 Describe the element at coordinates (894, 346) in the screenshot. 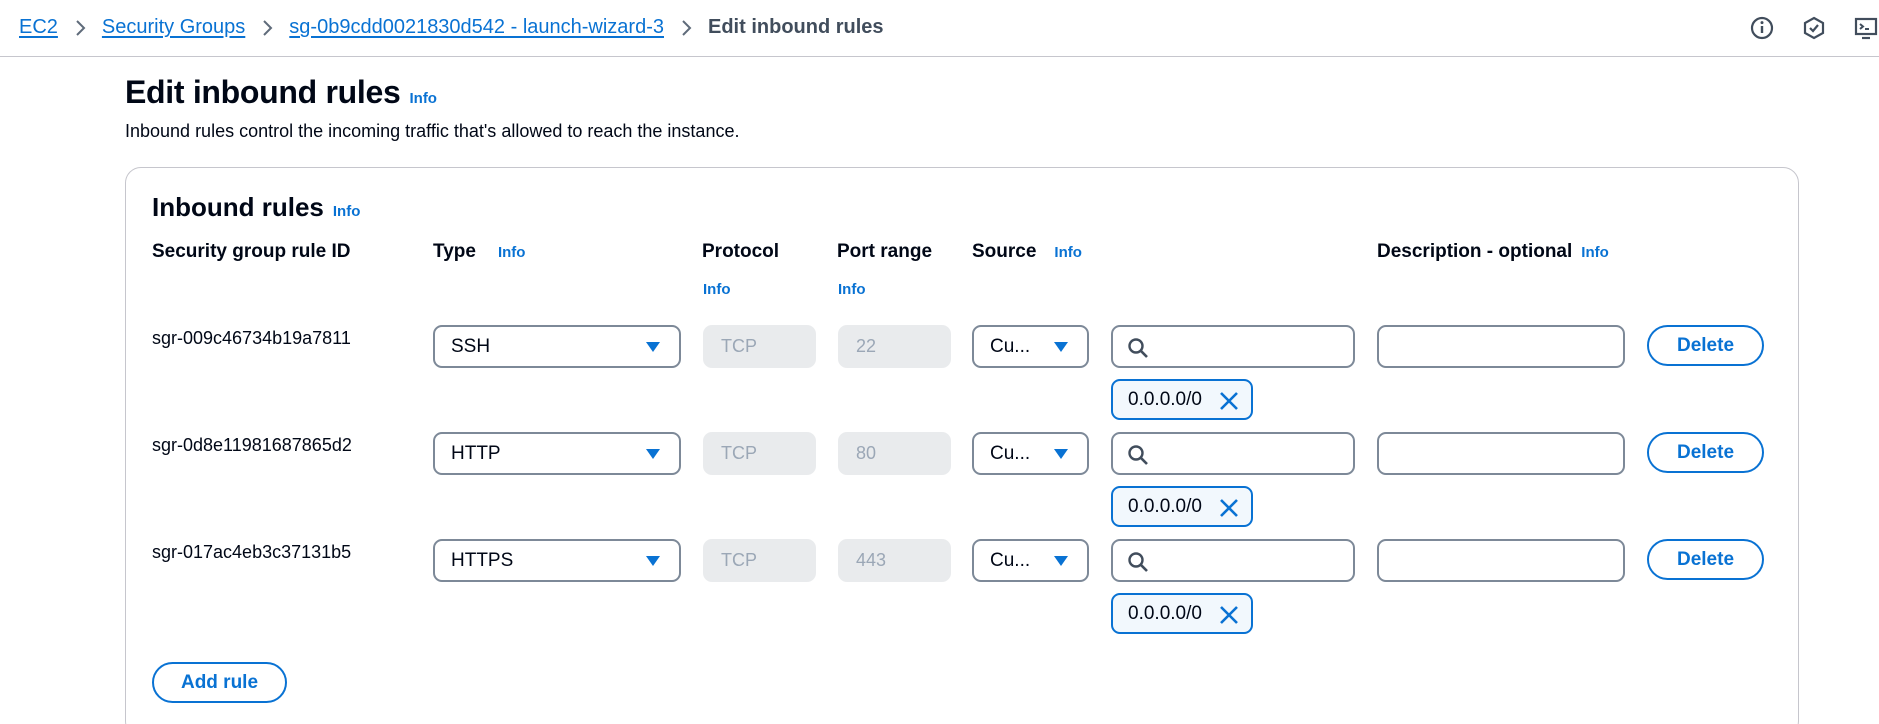

I see `port-range-field: 22` at that location.